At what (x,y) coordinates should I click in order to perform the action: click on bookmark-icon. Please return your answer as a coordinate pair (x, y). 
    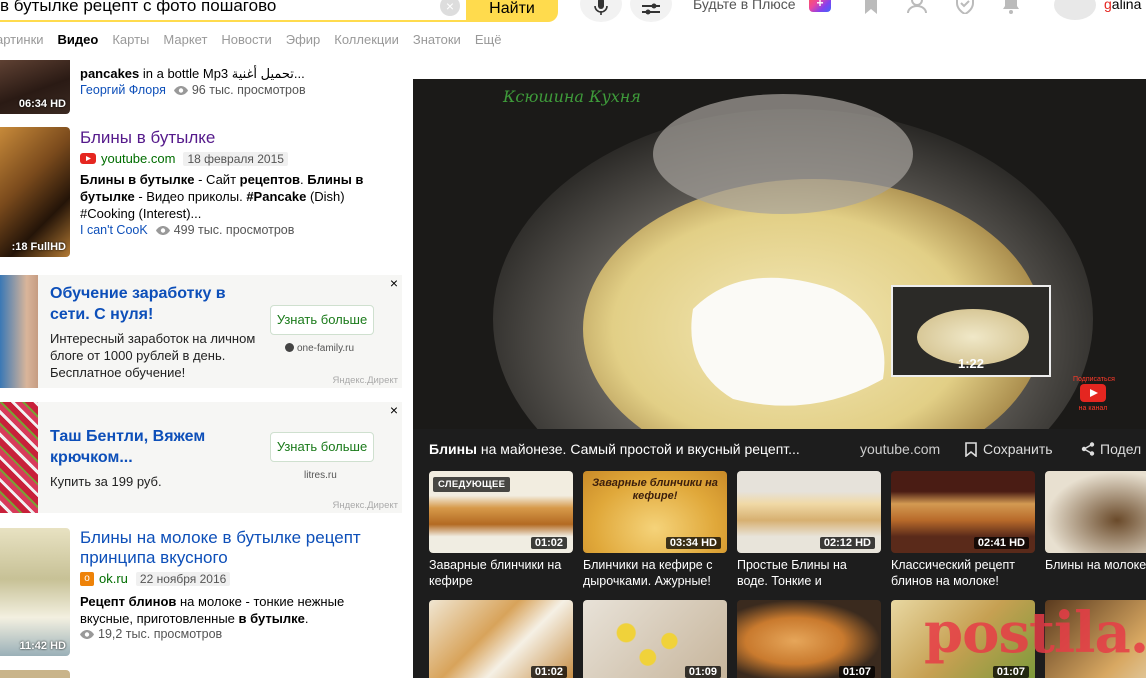
    Looking at the image, I should click on (871, 7).